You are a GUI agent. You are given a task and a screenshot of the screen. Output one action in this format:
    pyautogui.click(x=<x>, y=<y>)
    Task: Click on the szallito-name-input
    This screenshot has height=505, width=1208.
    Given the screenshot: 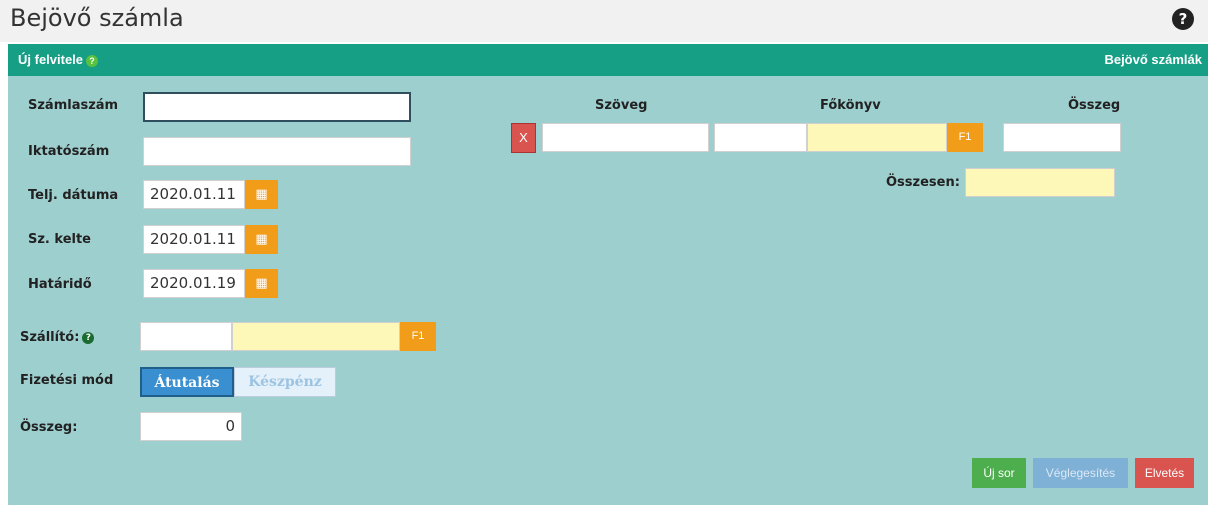 What is the action you would take?
    pyautogui.click(x=316, y=336)
    